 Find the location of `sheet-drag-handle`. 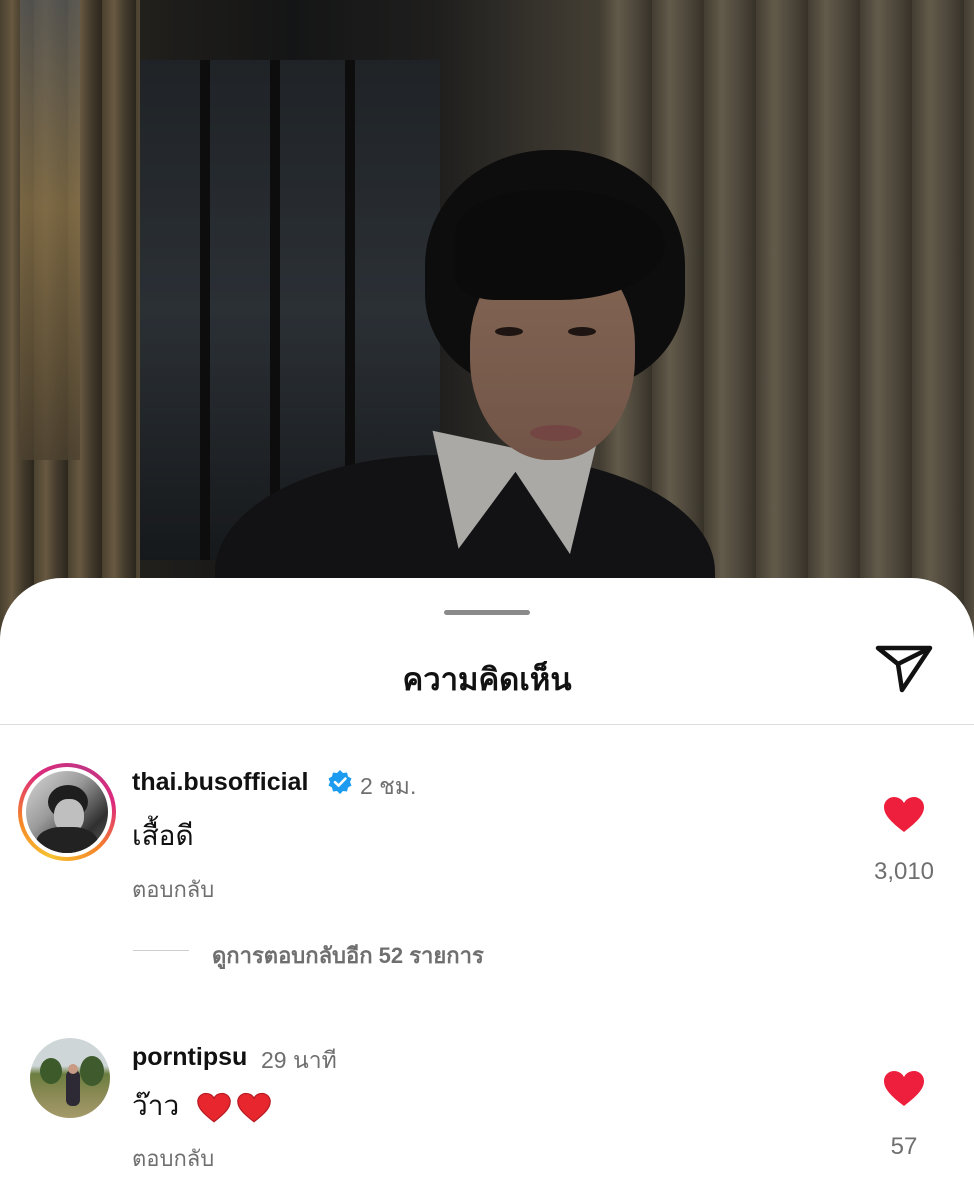

sheet-drag-handle is located at coordinates (487, 612).